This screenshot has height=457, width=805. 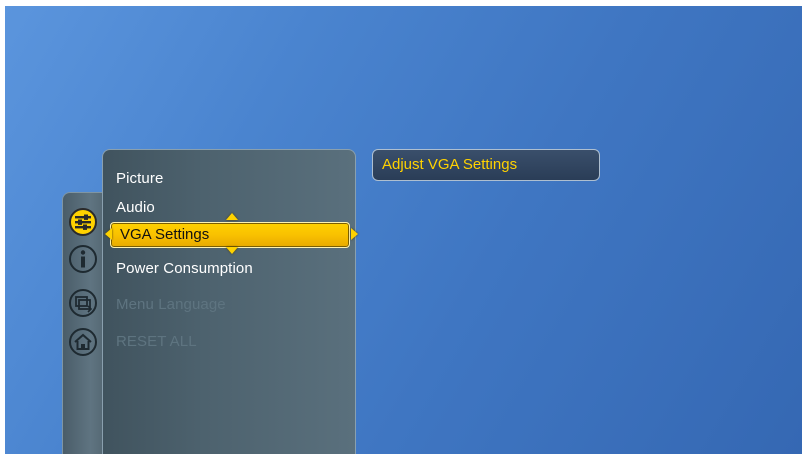 What do you see at coordinates (232, 250) in the screenshot?
I see `arrow-down-icon` at bounding box center [232, 250].